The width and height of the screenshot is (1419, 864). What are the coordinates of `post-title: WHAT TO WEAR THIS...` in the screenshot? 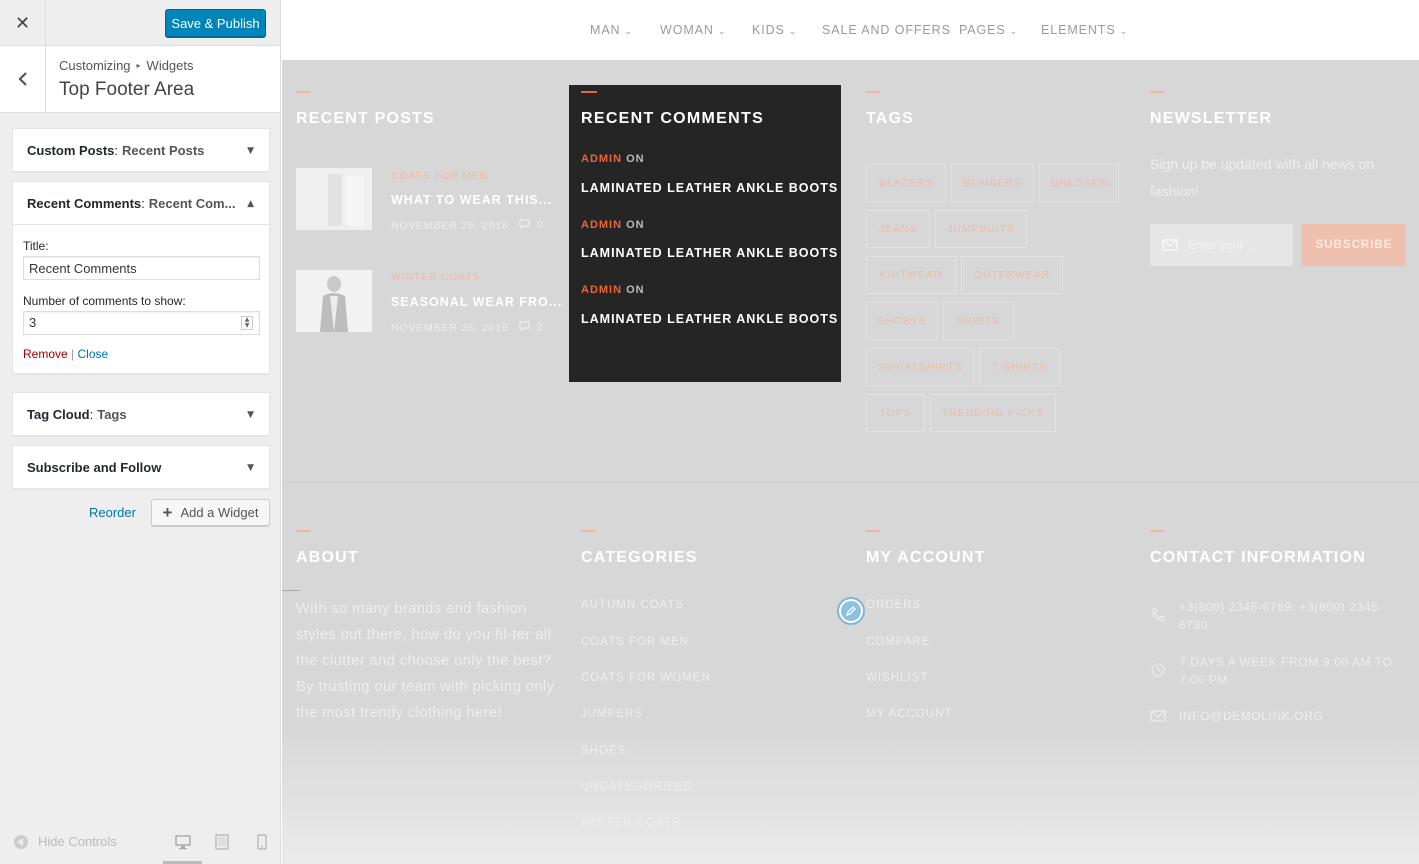 It's located at (471, 200).